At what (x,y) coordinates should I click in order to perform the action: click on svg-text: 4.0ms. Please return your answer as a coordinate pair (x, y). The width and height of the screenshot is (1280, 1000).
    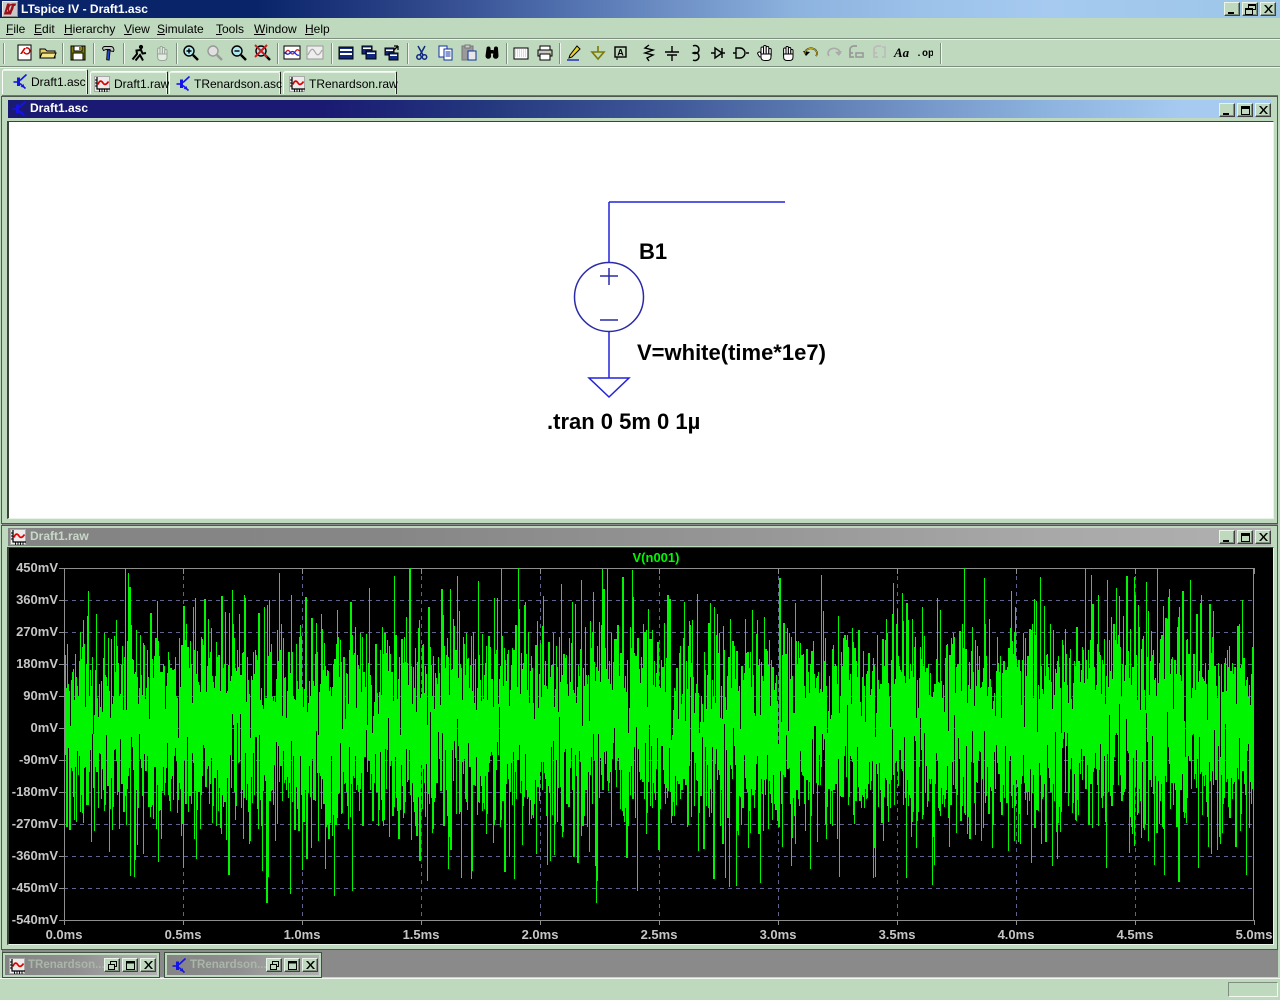
    Looking at the image, I should click on (1016, 934).